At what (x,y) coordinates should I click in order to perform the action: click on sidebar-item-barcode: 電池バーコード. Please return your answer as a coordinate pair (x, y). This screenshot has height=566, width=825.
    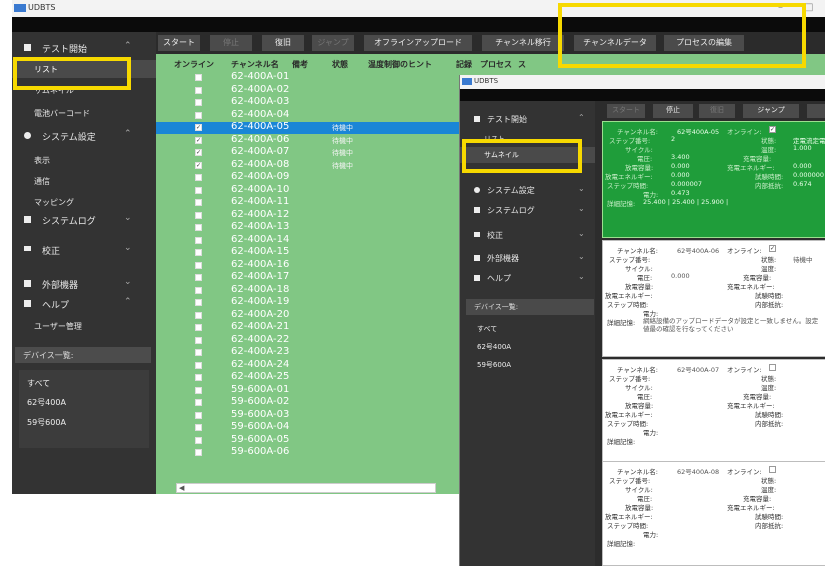
    Looking at the image, I should click on (84, 113).